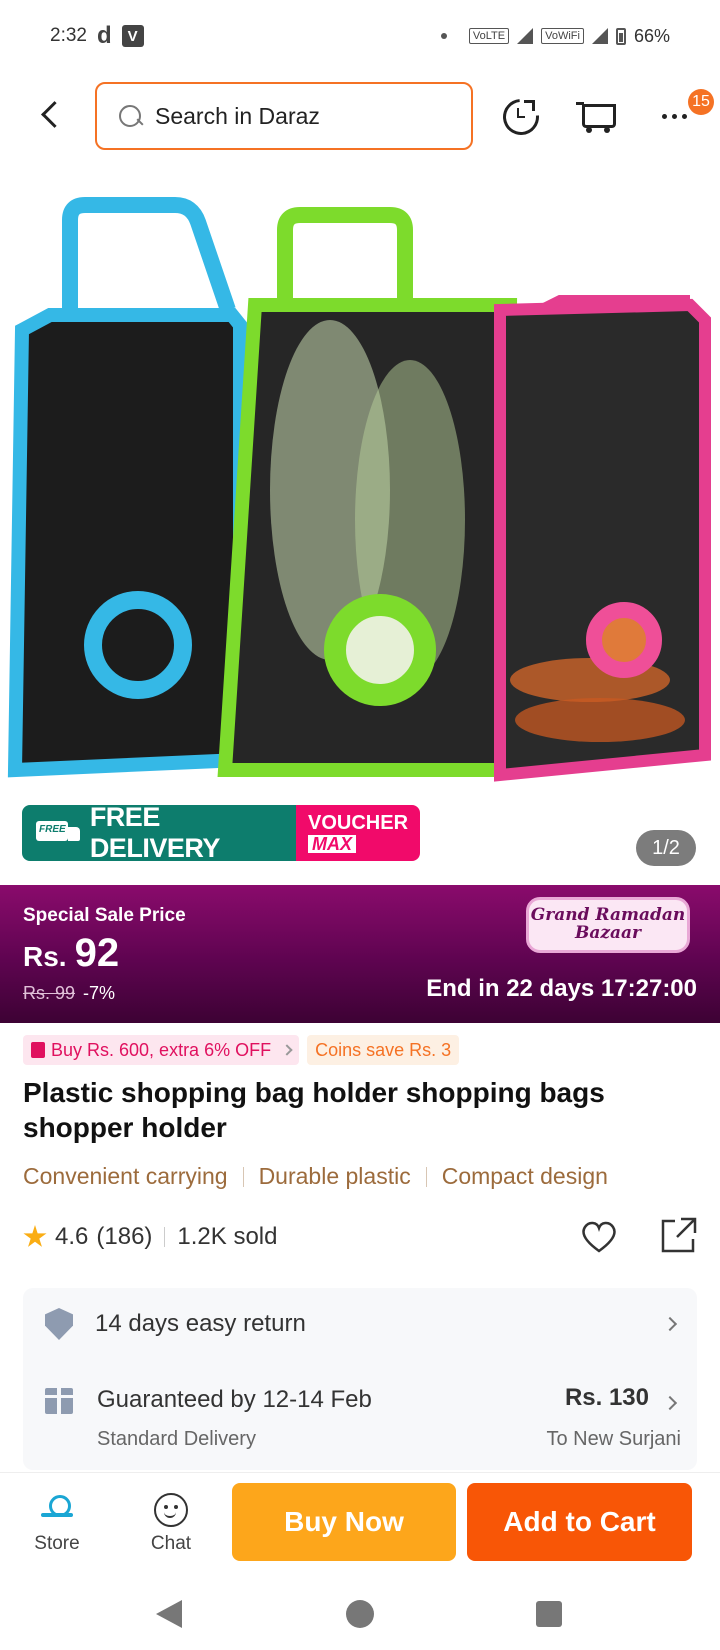  Describe the element at coordinates (71, 1237) in the screenshot. I see `rating-value: 4.6` at that location.